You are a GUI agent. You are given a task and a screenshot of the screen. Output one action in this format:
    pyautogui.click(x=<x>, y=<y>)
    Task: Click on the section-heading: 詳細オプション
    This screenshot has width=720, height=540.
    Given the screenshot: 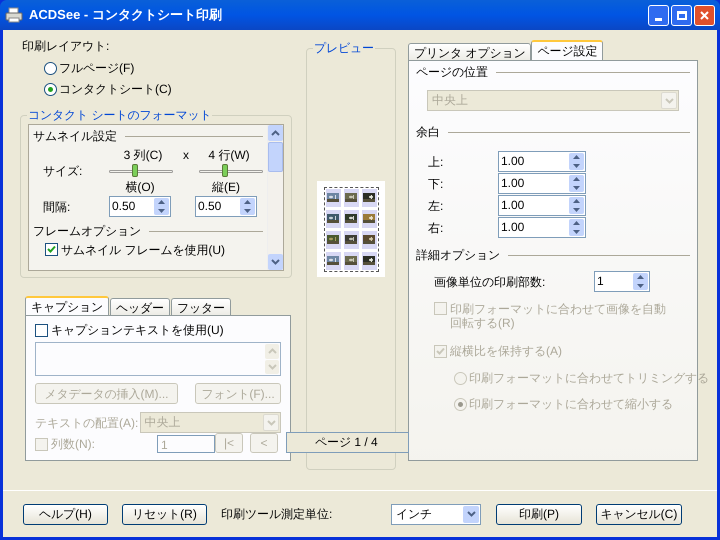 What is the action you would take?
    pyautogui.click(x=458, y=255)
    